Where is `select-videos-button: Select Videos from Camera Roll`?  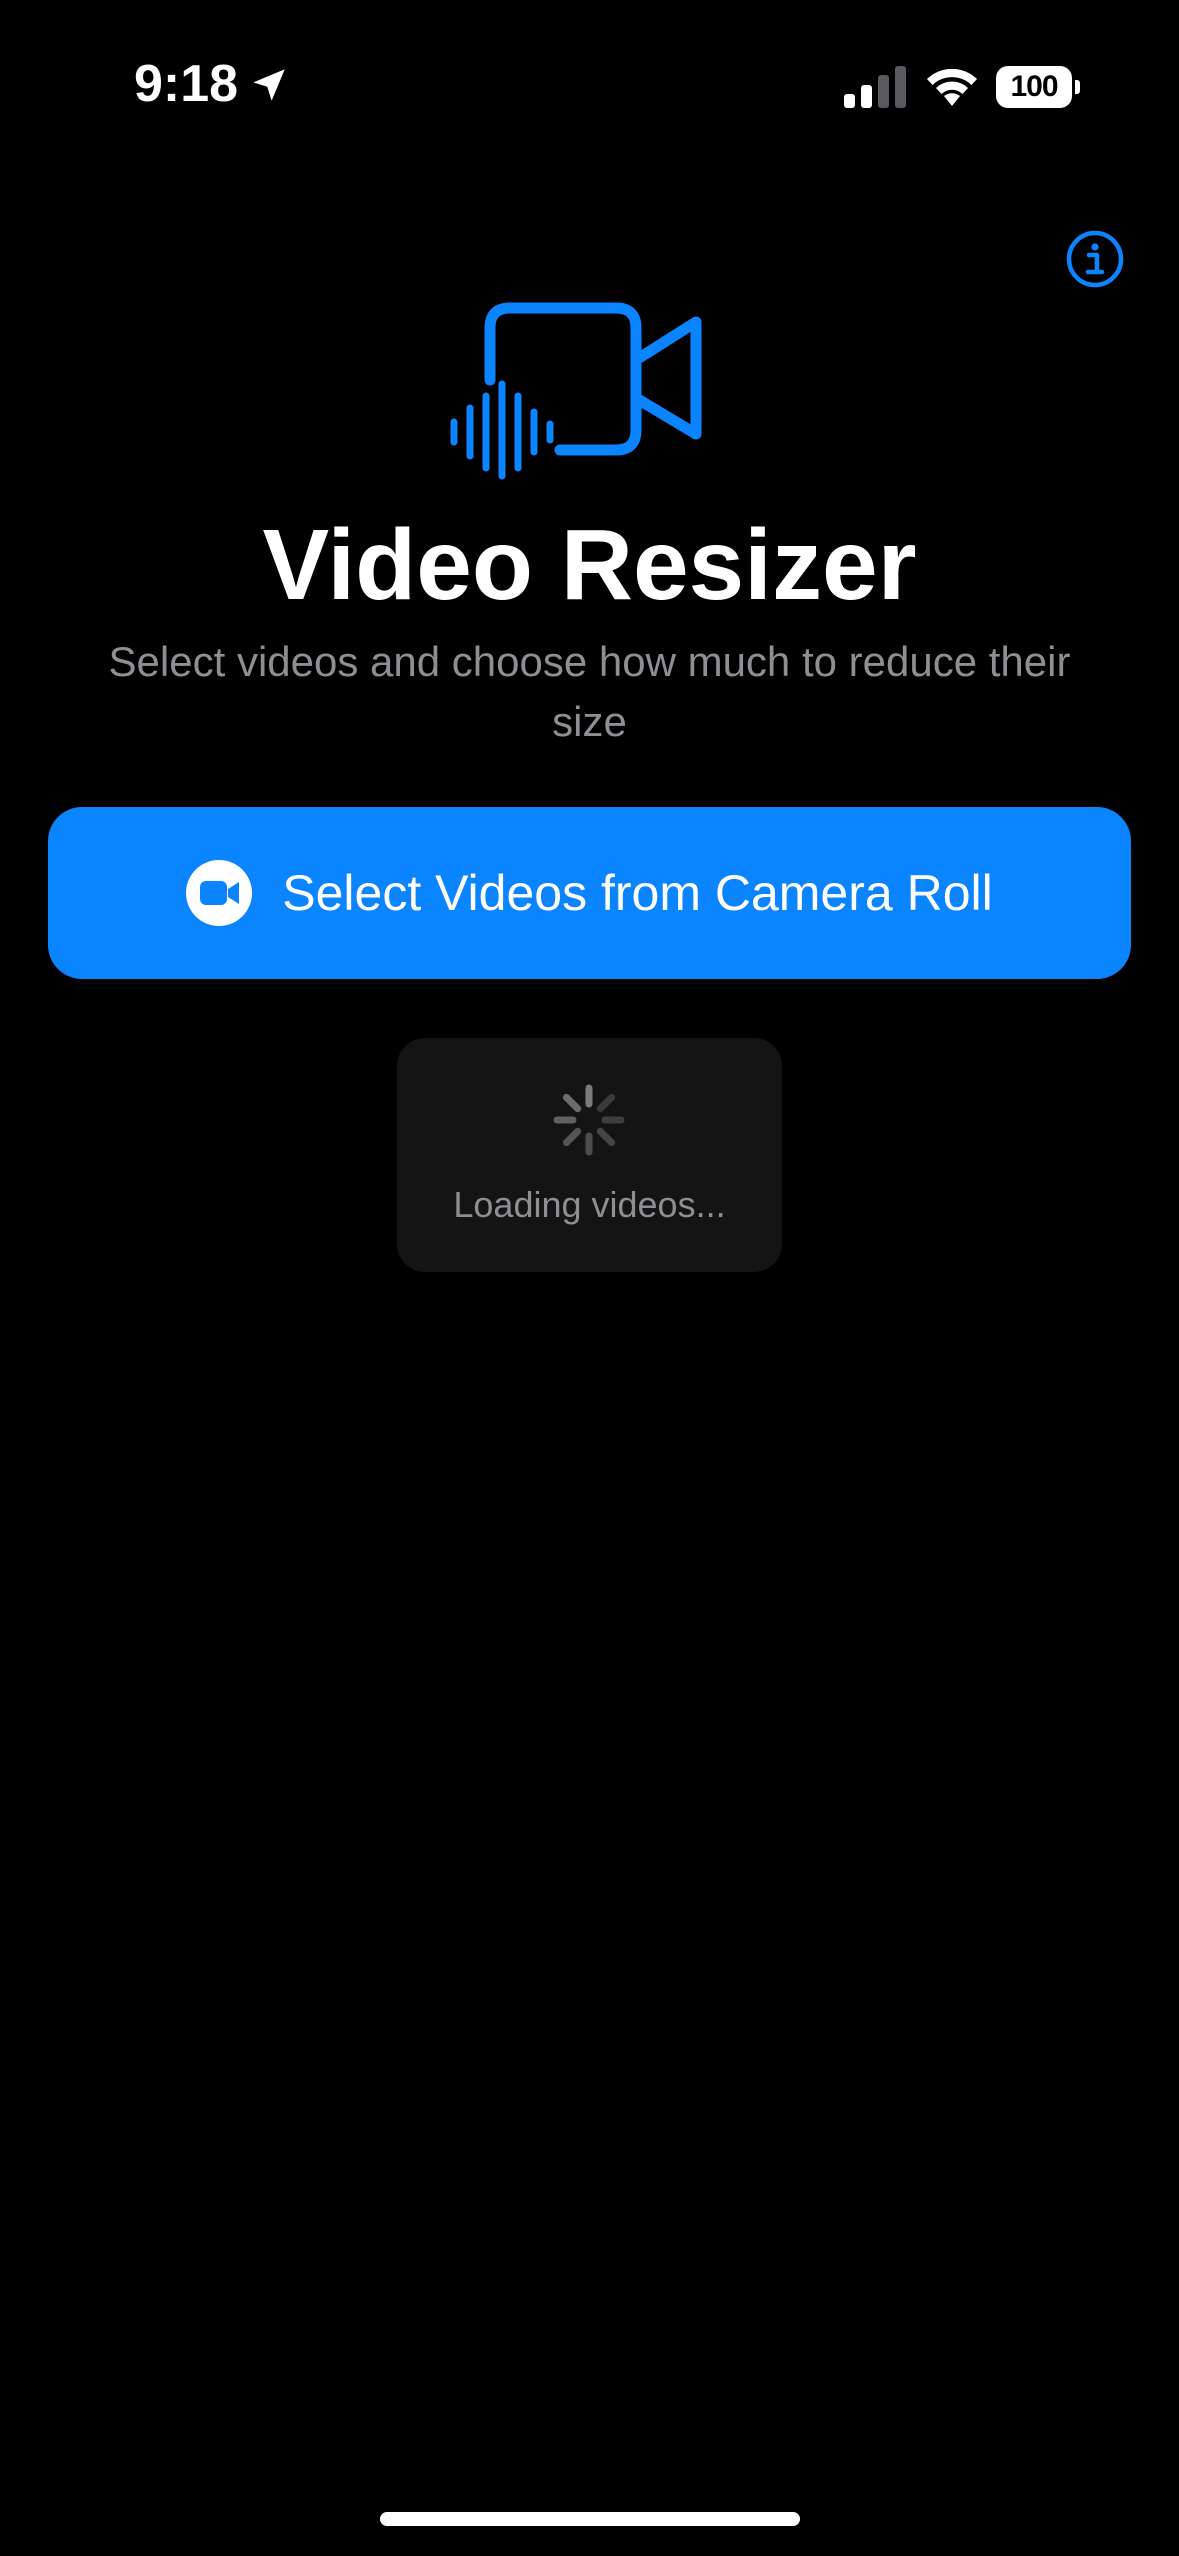 select-videos-button: Select Videos from Camera Roll is located at coordinates (589, 893).